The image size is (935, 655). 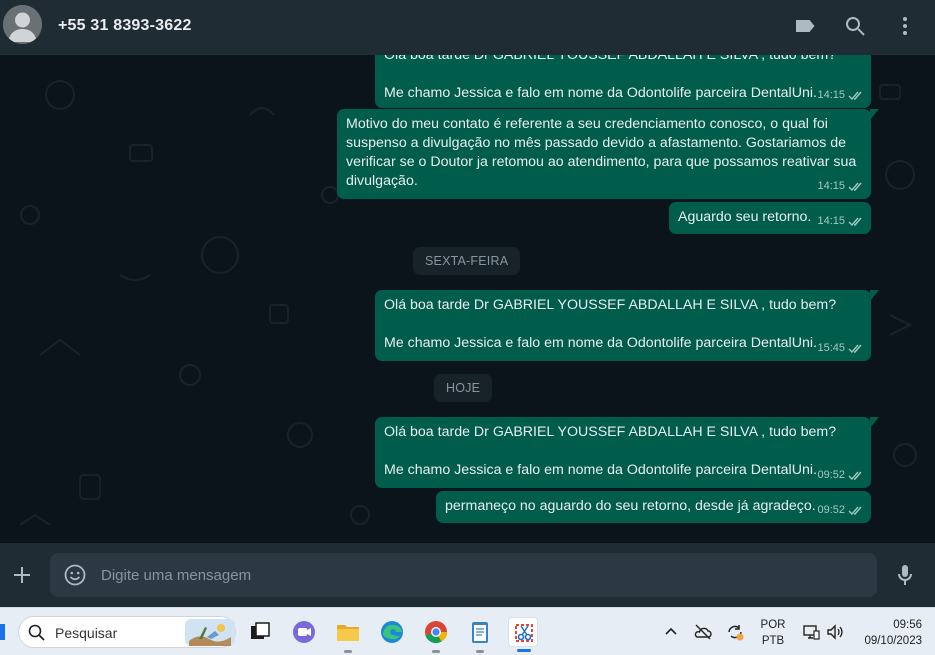 I want to click on volume-icon, so click(x=835, y=632).